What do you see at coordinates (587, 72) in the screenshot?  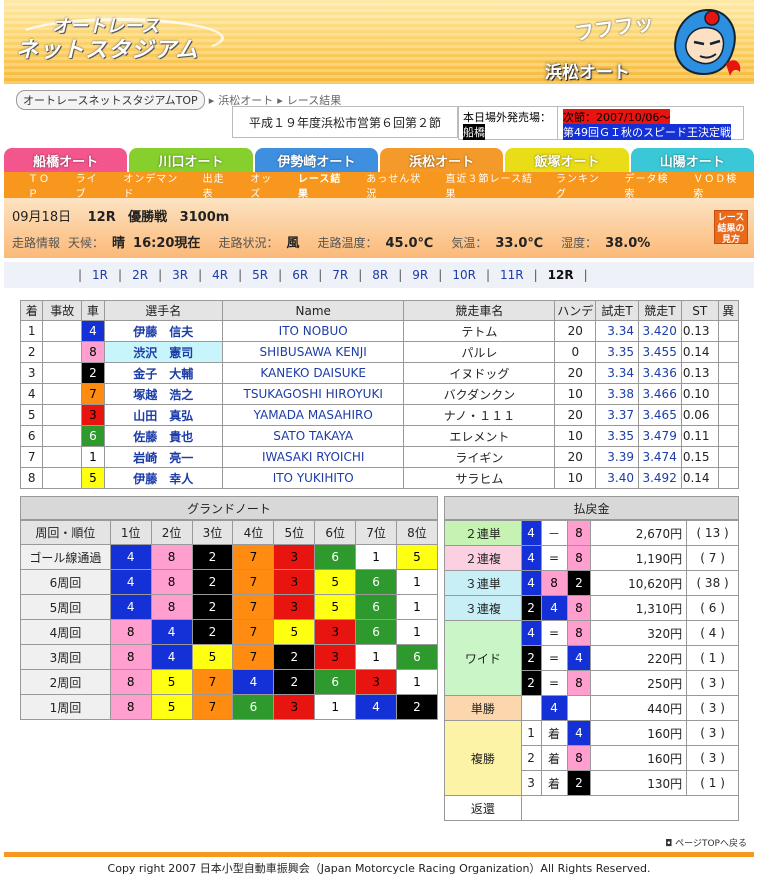 I see `venue-title: 浜松オート` at bounding box center [587, 72].